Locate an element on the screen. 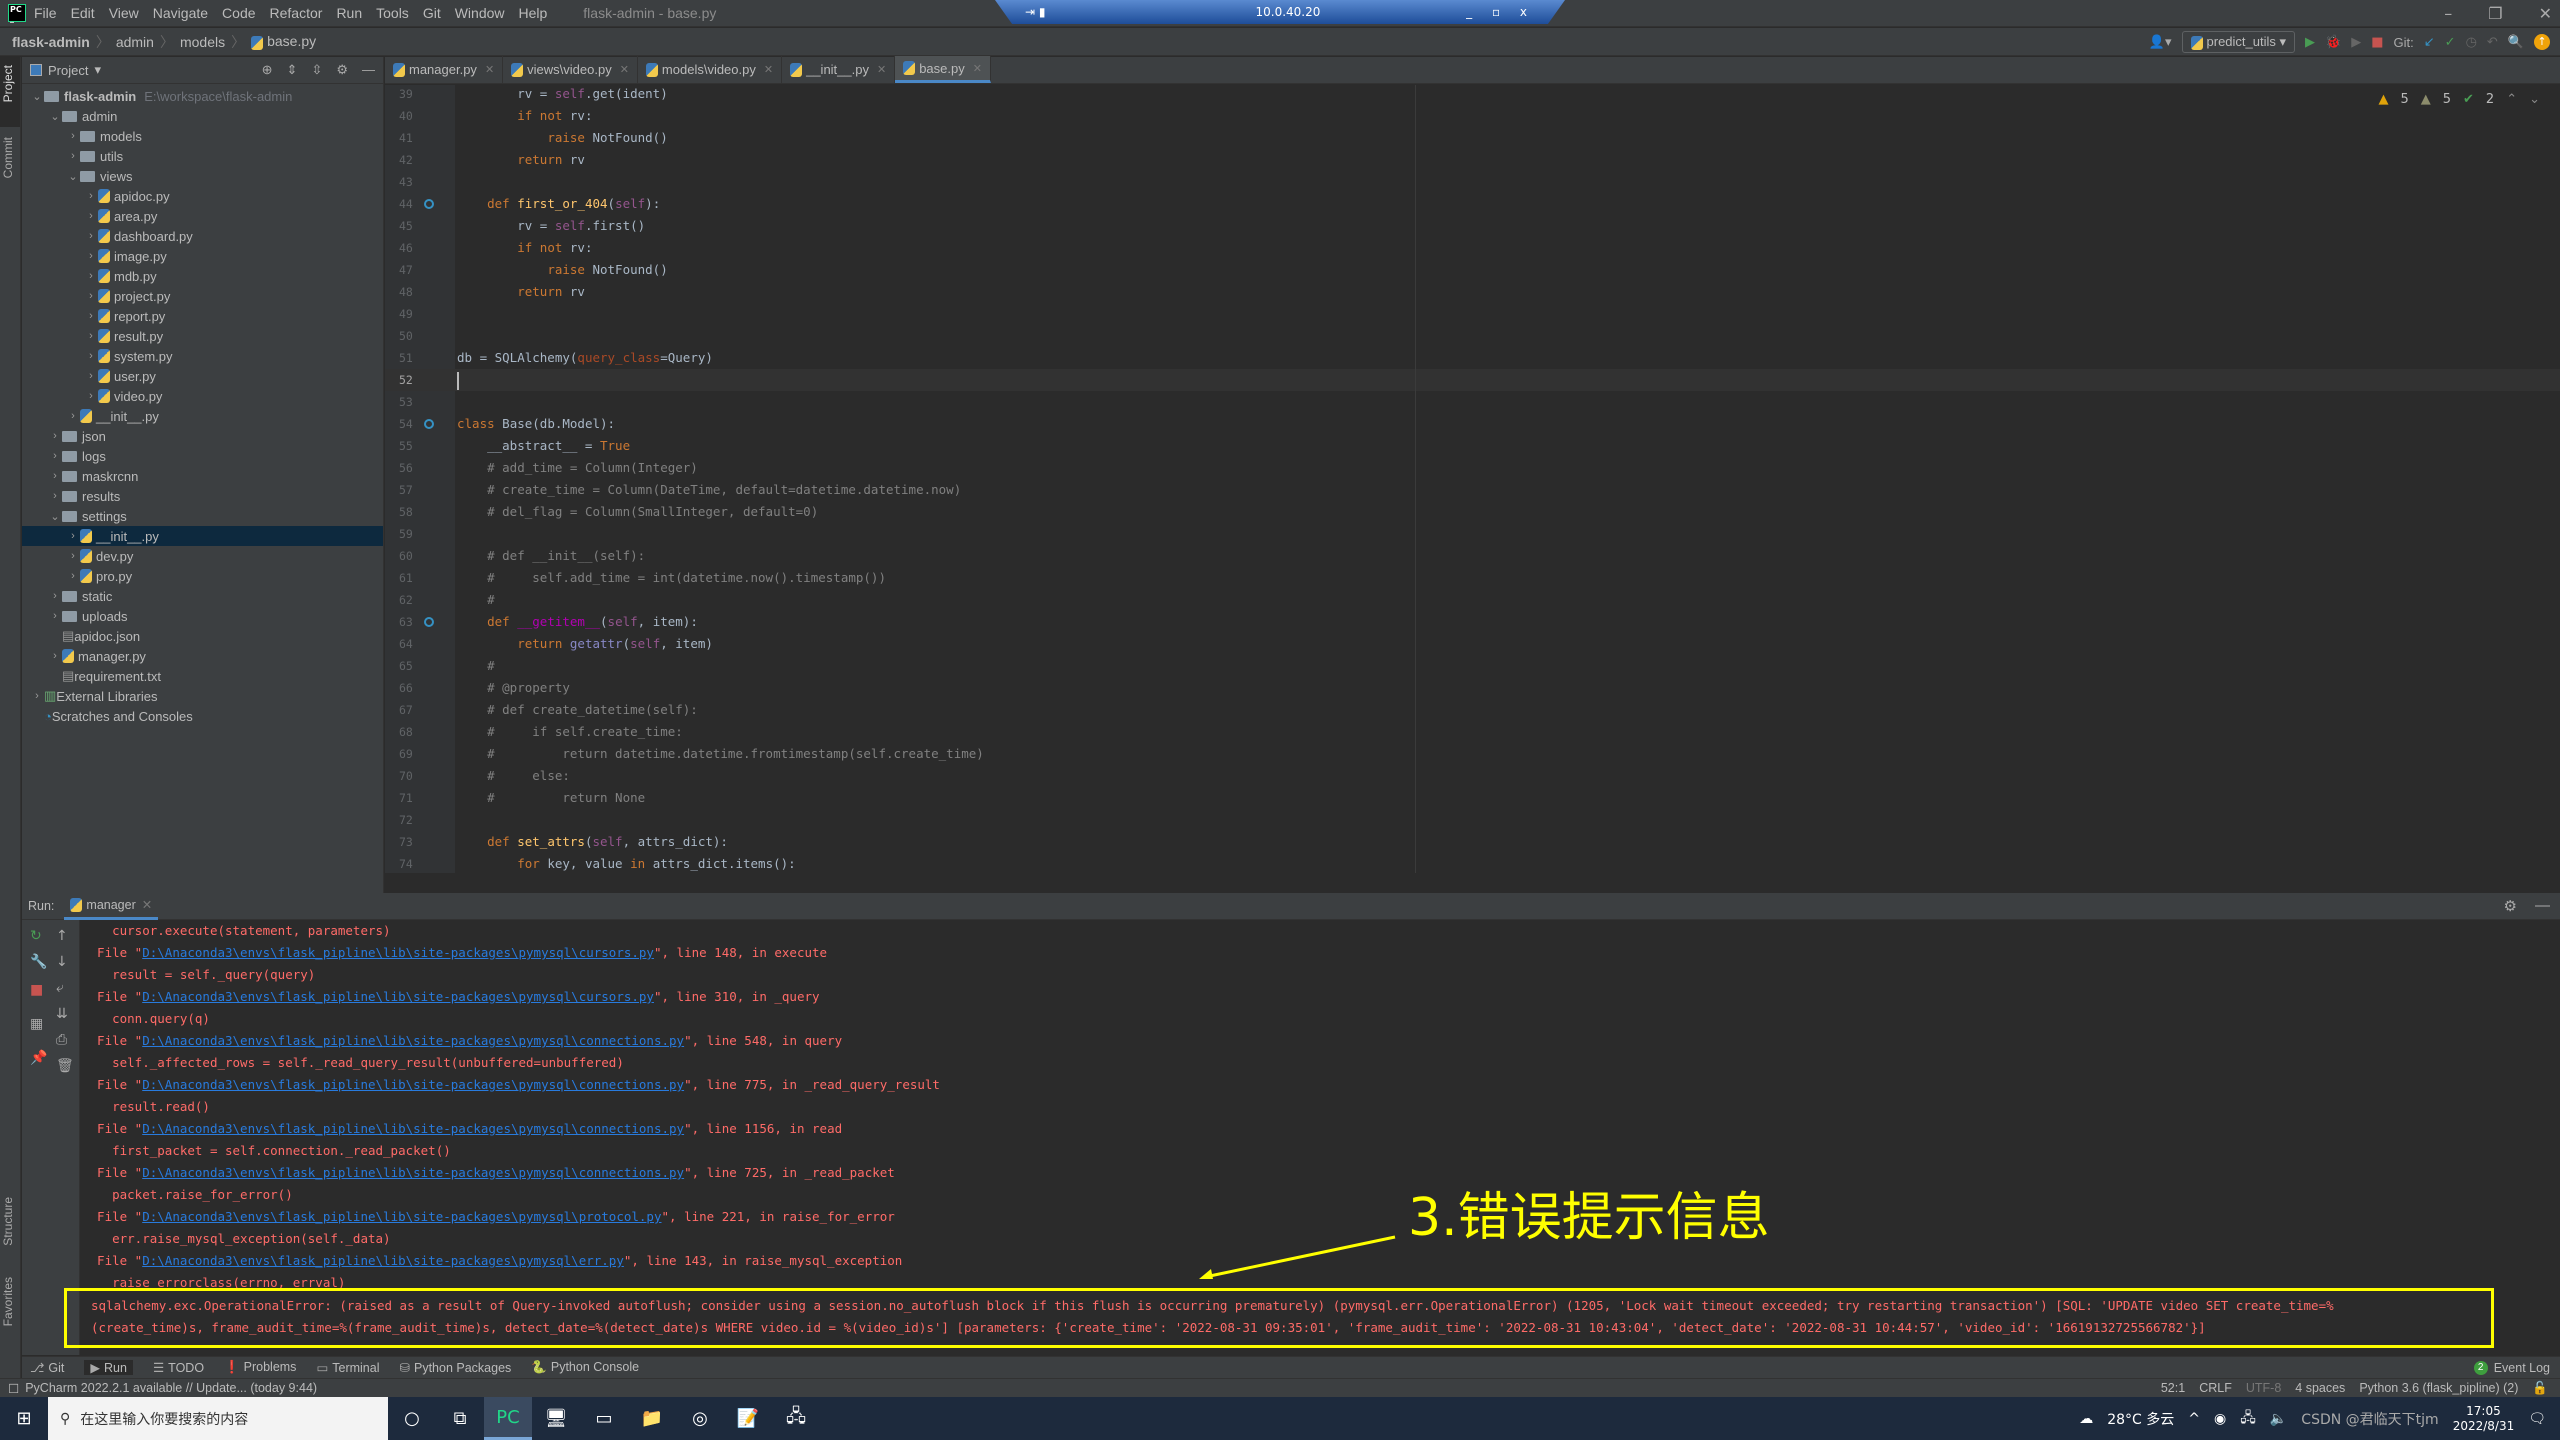  code-line: 42 return rv is located at coordinates (1472, 160).